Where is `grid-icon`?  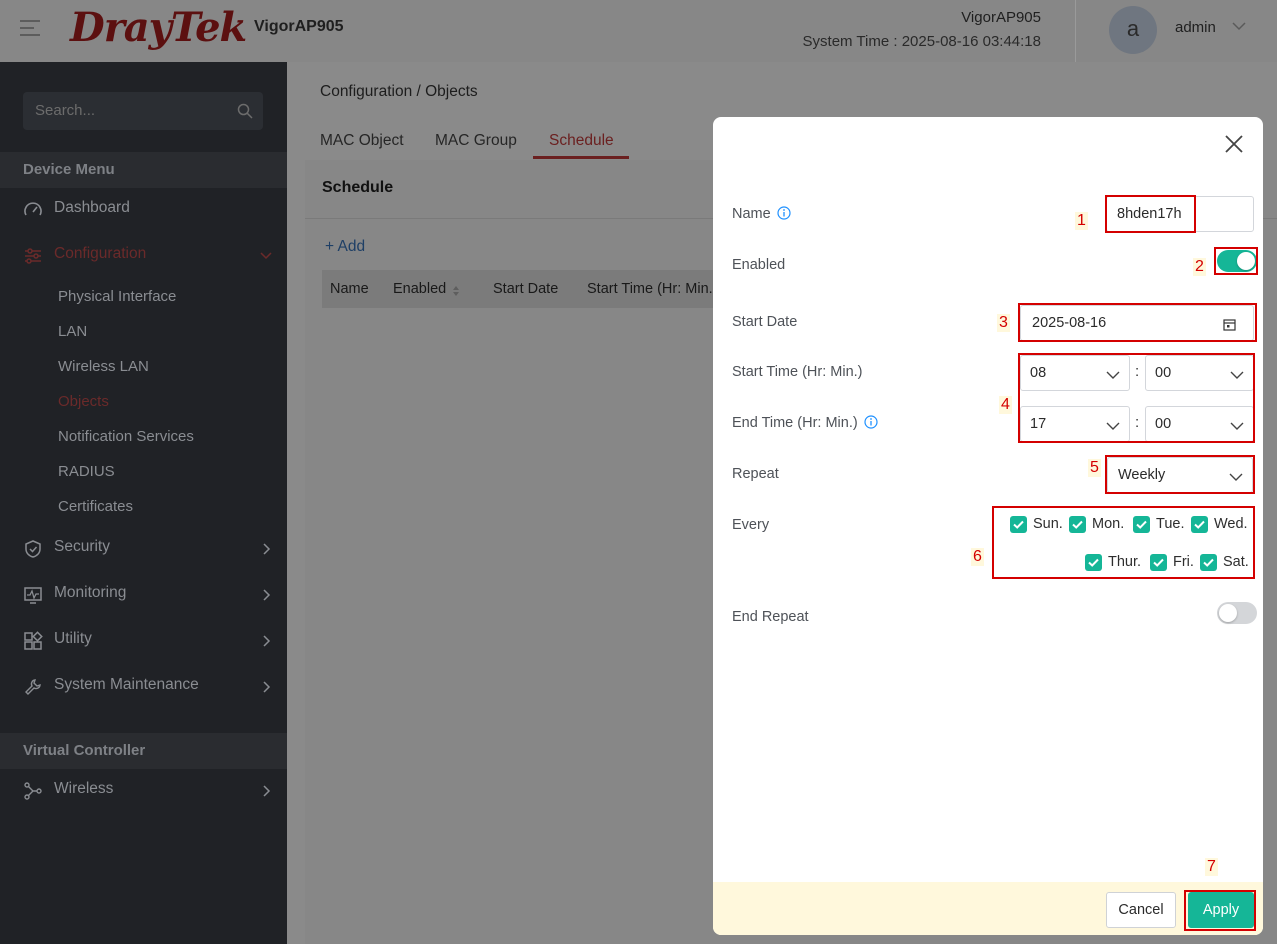
grid-icon is located at coordinates (33, 640).